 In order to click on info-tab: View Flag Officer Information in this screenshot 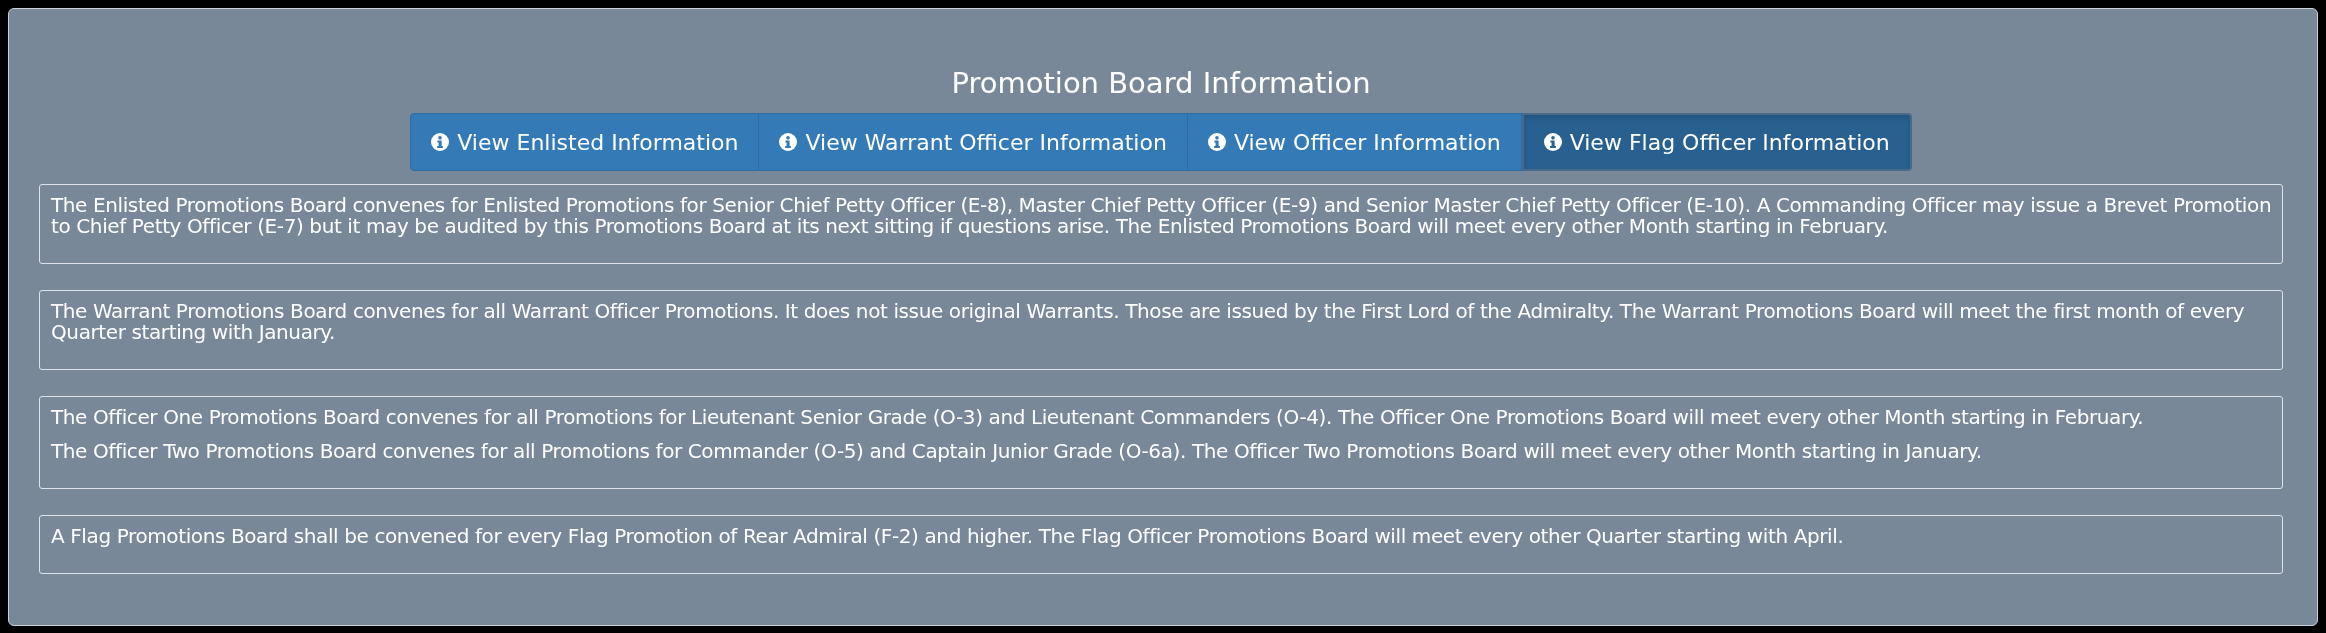, I will do `click(1716, 142)`.